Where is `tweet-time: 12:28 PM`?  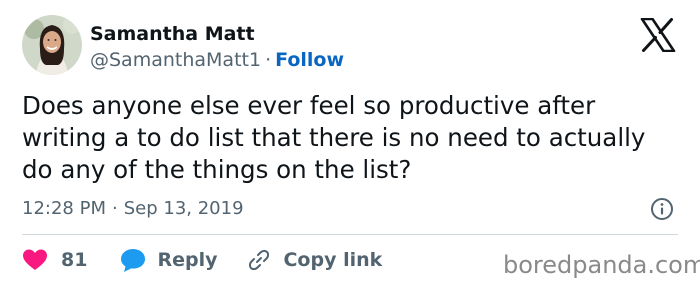 tweet-time: 12:28 PM is located at coordinates (64, 208).